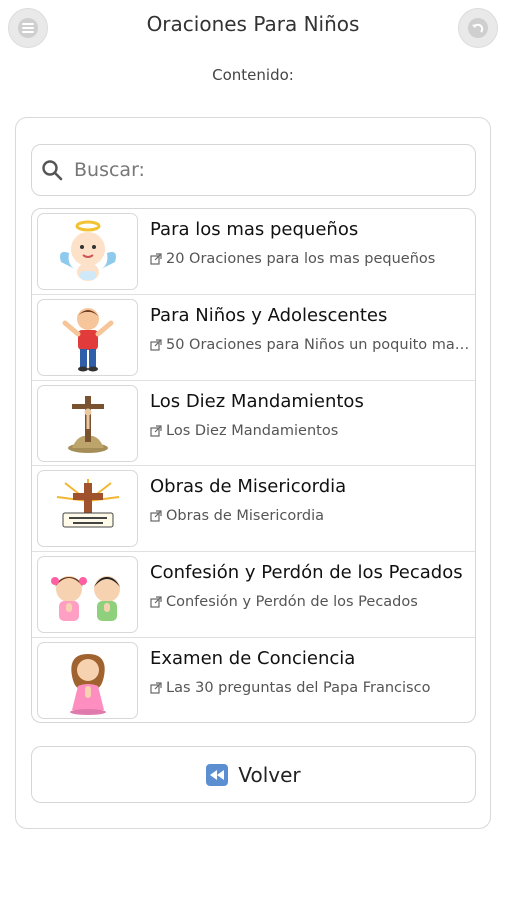 The height and width of the screenshot is (900, 506). I want to click on rewind-icon, so click(217, 774).